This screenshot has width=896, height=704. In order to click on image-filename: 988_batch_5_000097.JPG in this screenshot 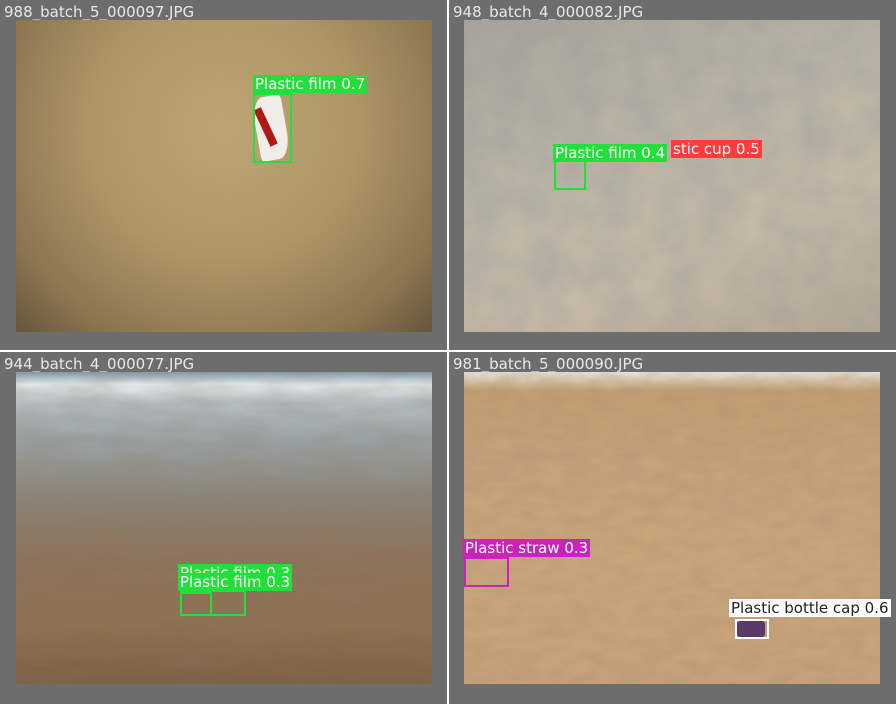, I will do `click(99, 12)`.